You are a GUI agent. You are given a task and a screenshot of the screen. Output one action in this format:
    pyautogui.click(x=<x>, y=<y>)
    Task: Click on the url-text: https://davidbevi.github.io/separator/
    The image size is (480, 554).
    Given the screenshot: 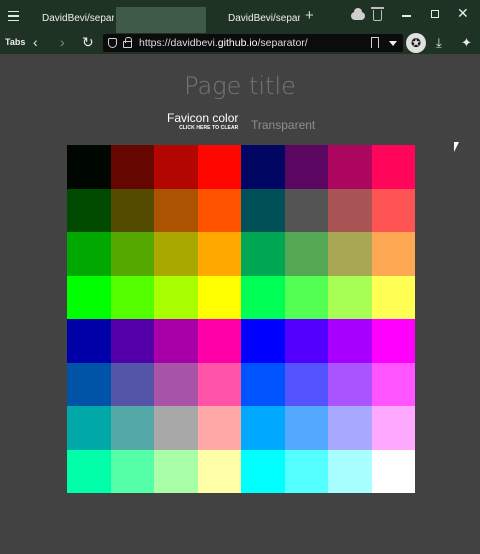 What is the action you would take?
    pyautogui.click(x=223, y=43)
    